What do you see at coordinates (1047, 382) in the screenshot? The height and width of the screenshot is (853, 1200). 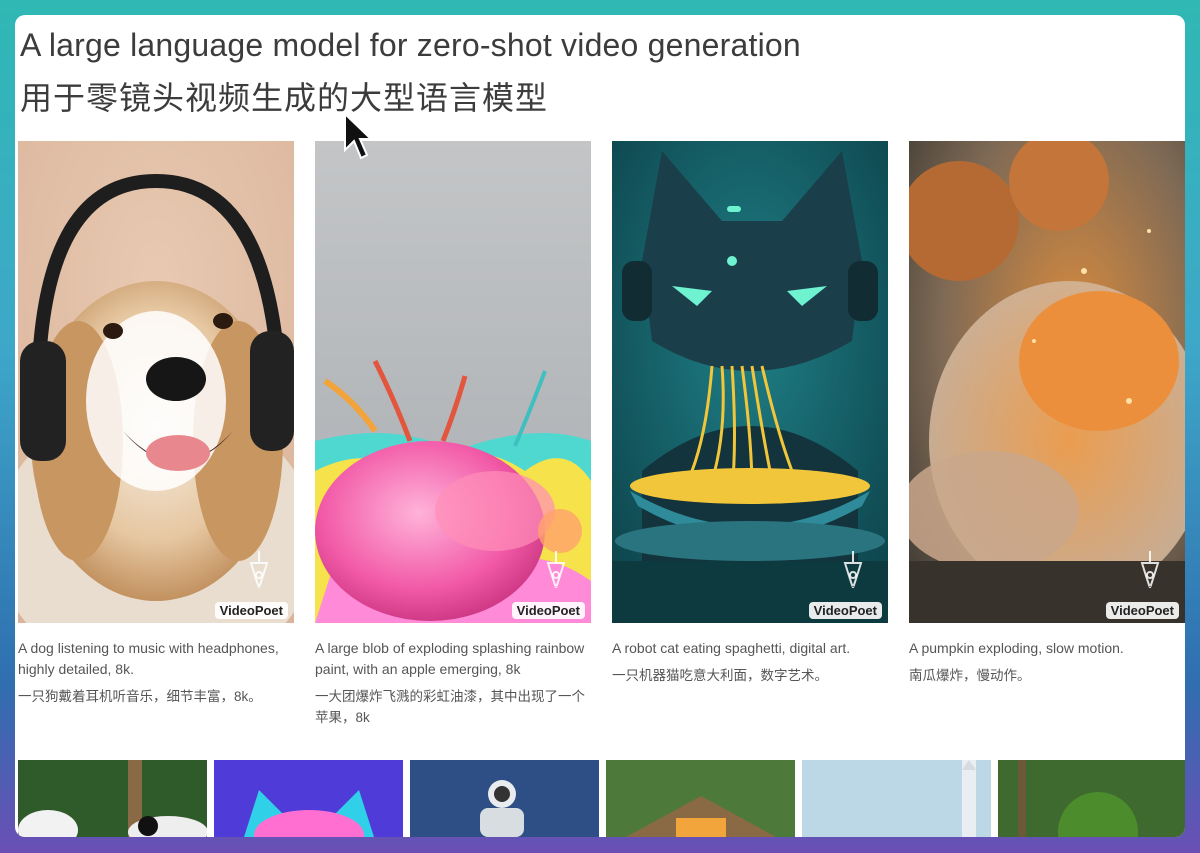 I see `pumpkin-exploding-image: VideoPoet` at bounding box center [1047, 382].